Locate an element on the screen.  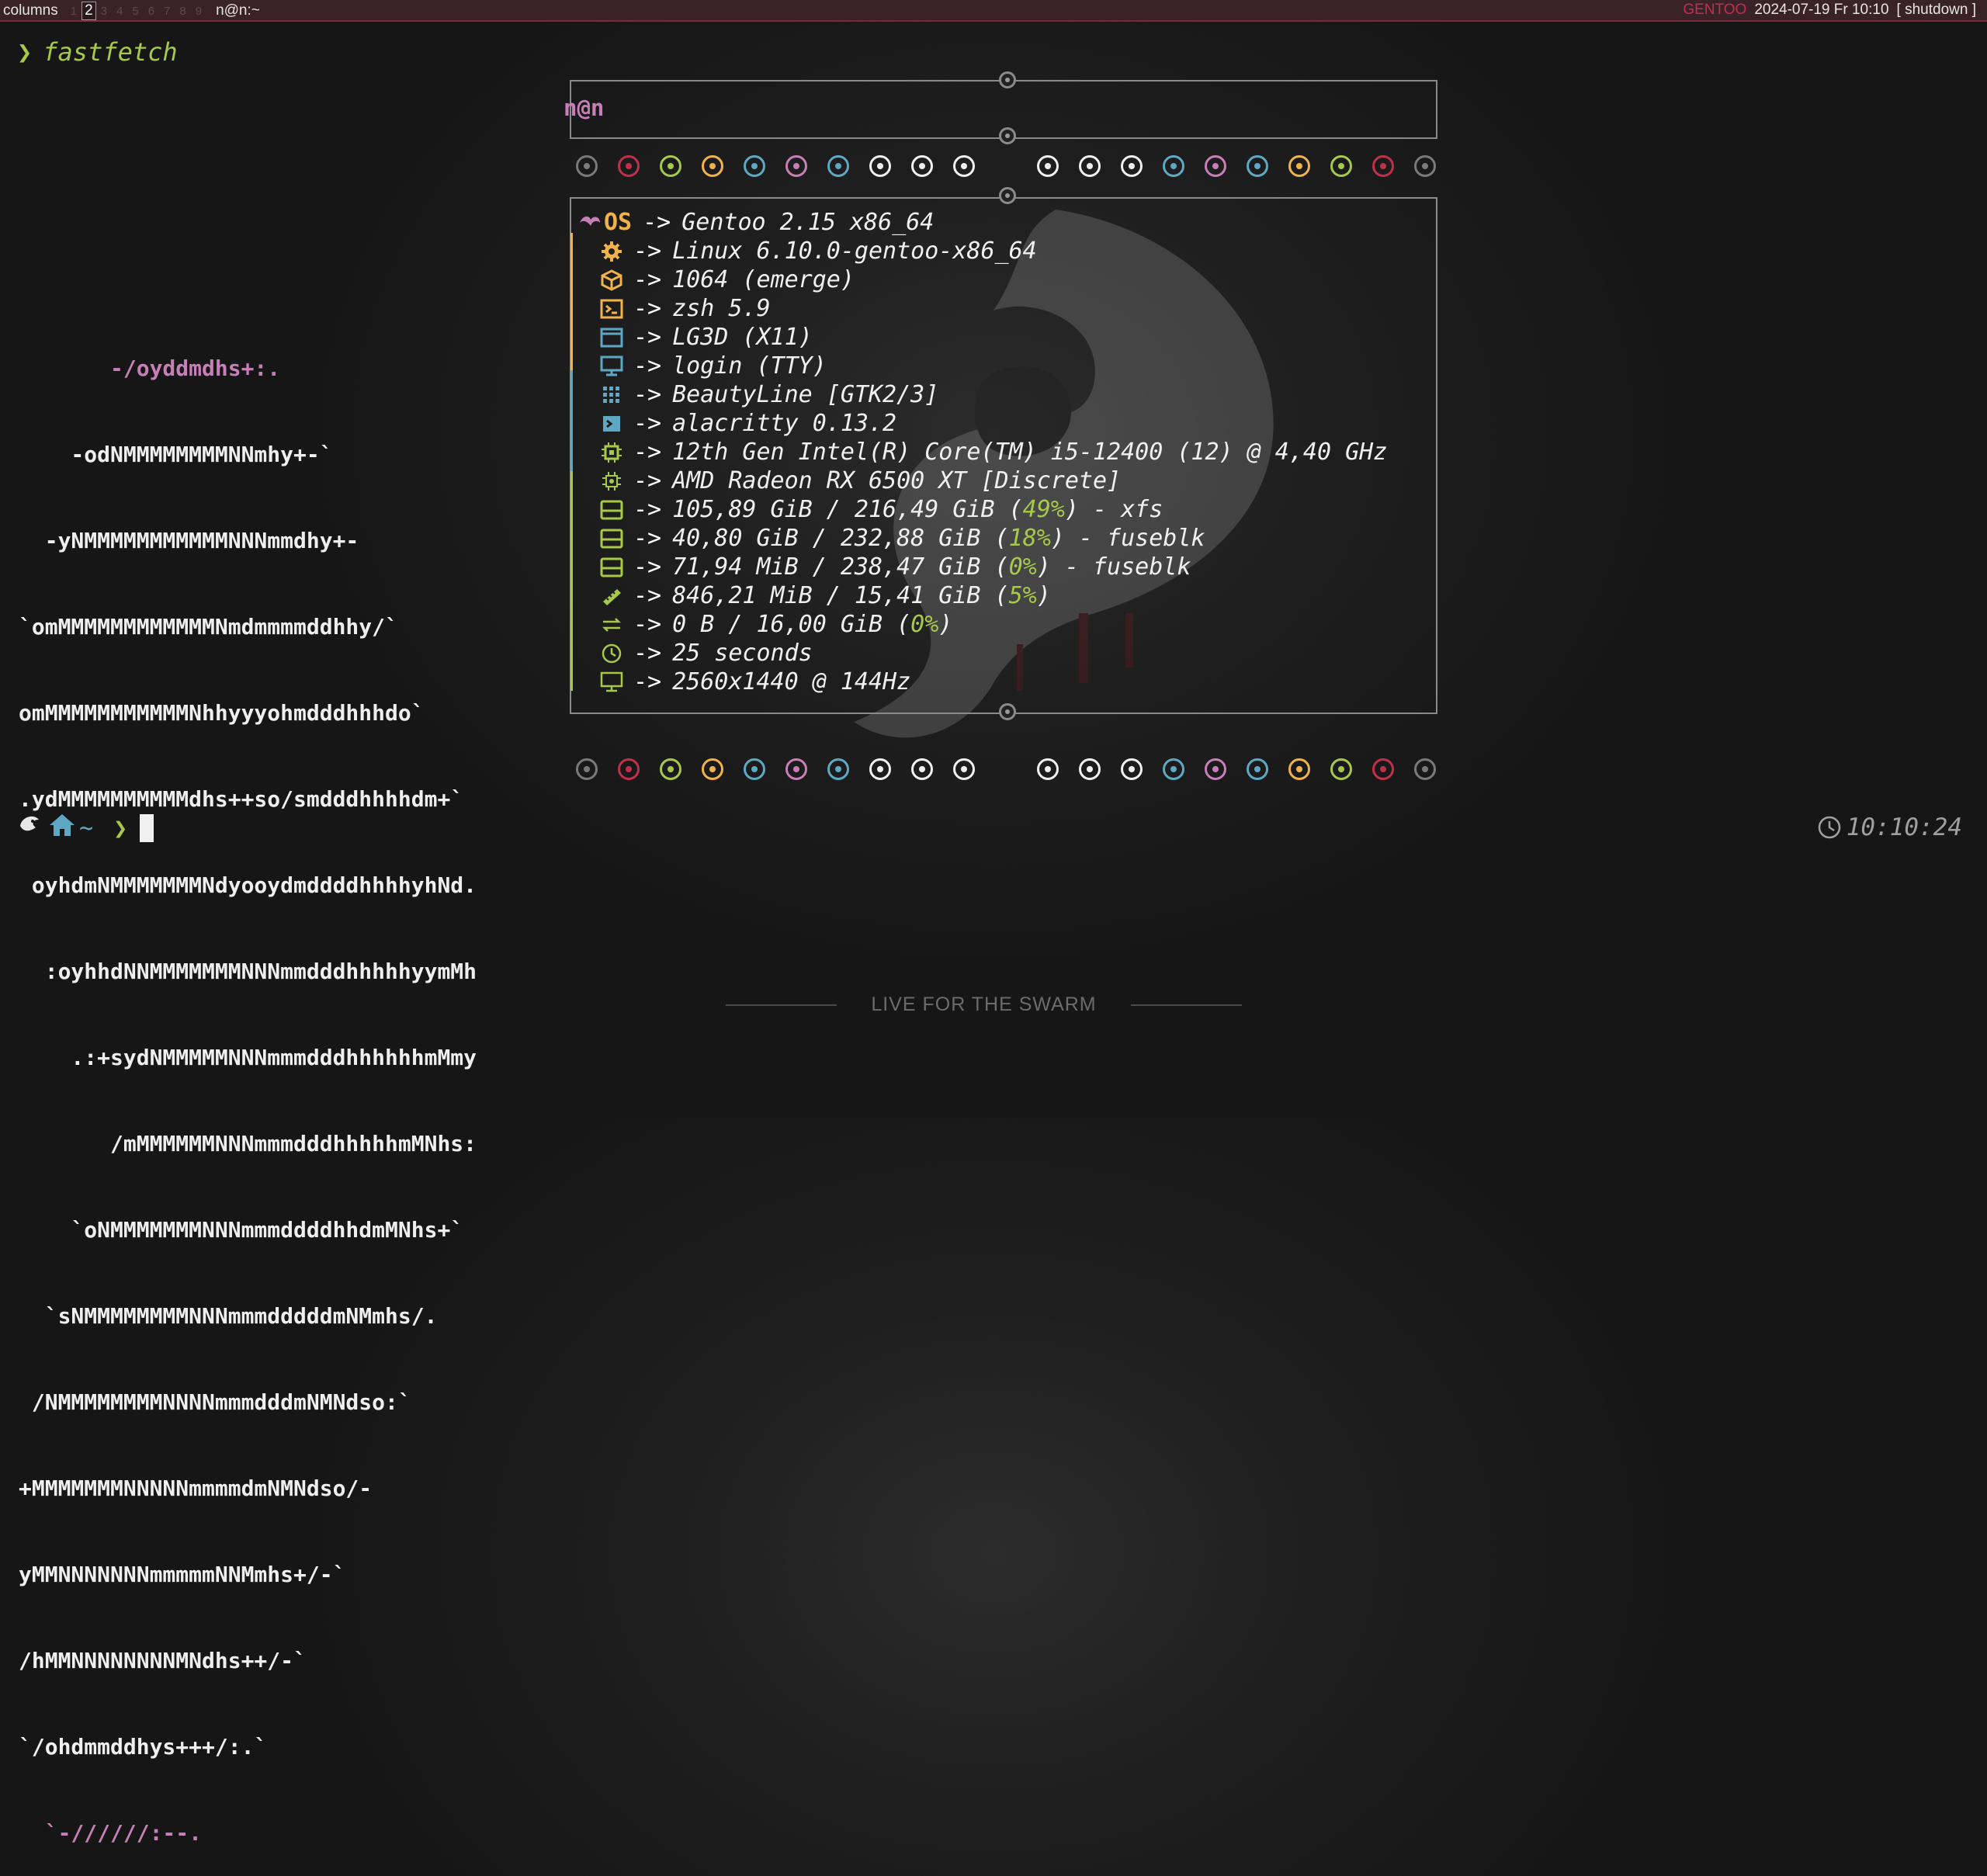
disk-value: 40,80 GiB / 232,88 GiB ( is located at coordinates (840, 538).